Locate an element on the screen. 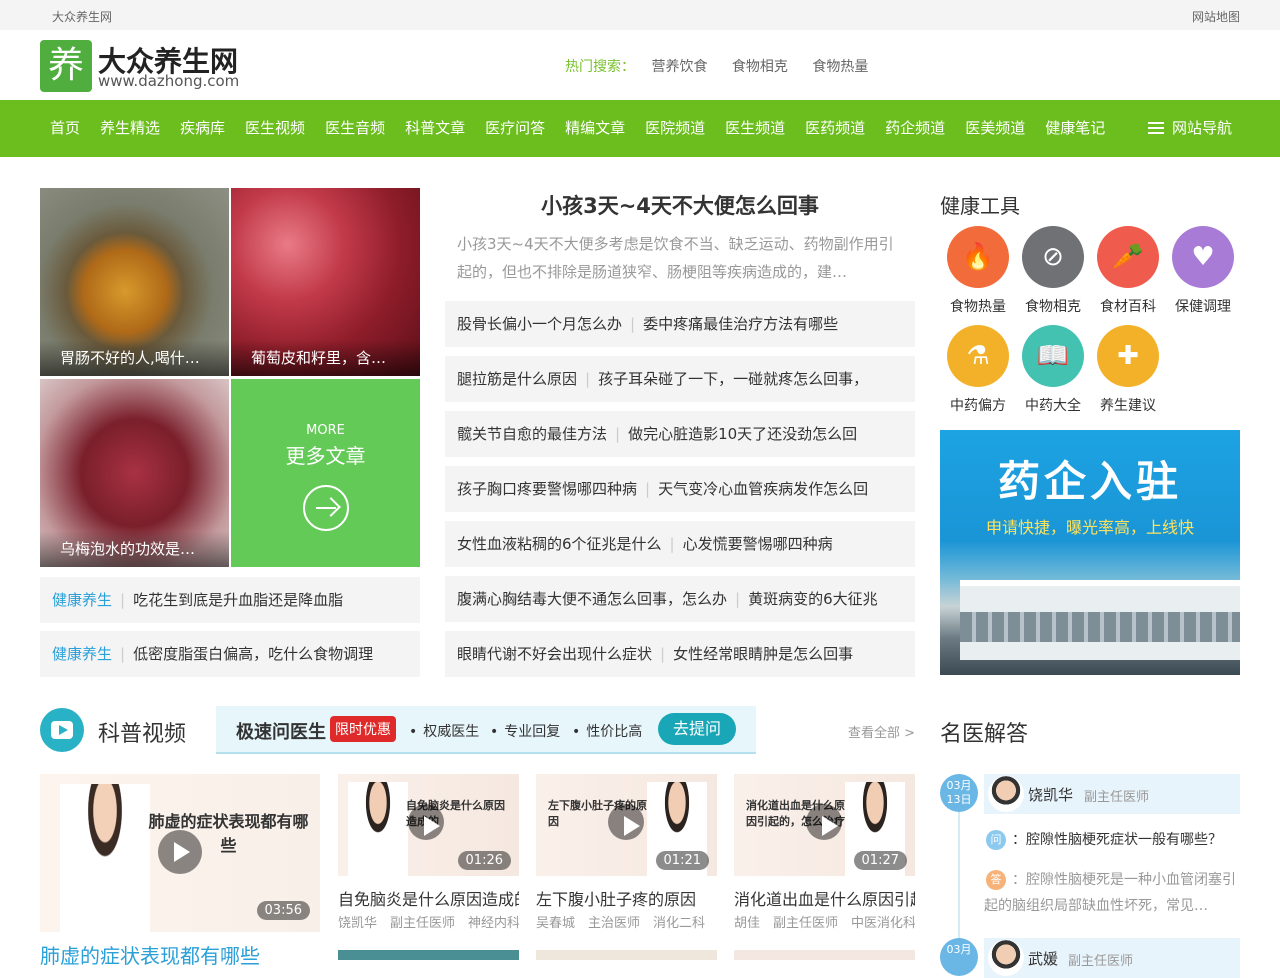 This screenshot has height=978, width=1280. video-title: 左下腹小肚子疼的原因 is located at coordinates (626, 898).